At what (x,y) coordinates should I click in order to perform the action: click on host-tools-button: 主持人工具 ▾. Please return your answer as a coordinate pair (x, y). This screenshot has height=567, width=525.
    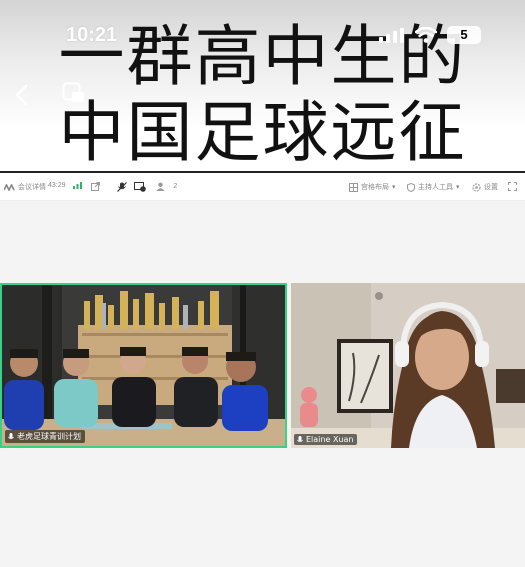
    Looking at the image, I should click on (433, 187).